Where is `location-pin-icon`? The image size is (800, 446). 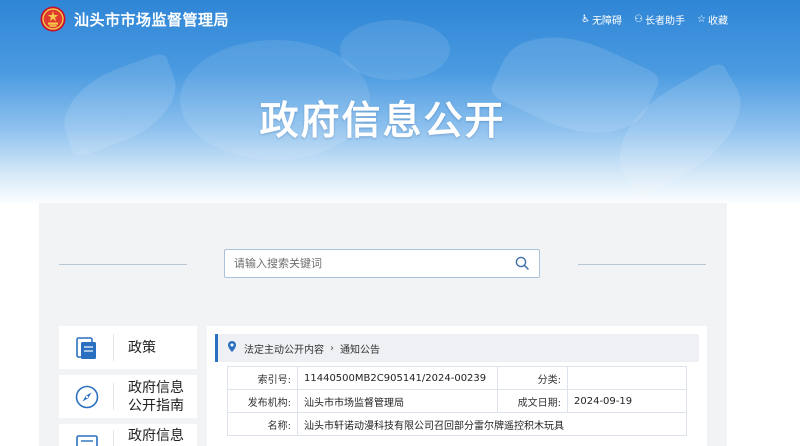
location-pin-icon is located at coordinates (232, 348).